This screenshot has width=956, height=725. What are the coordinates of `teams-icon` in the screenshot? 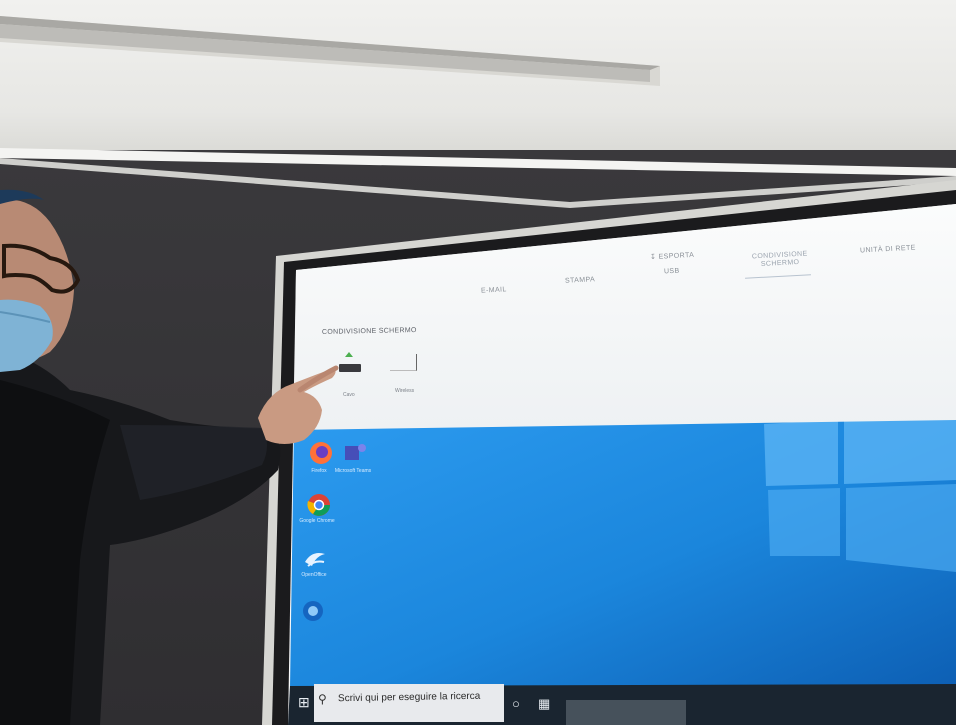 It's located at (355, 453).